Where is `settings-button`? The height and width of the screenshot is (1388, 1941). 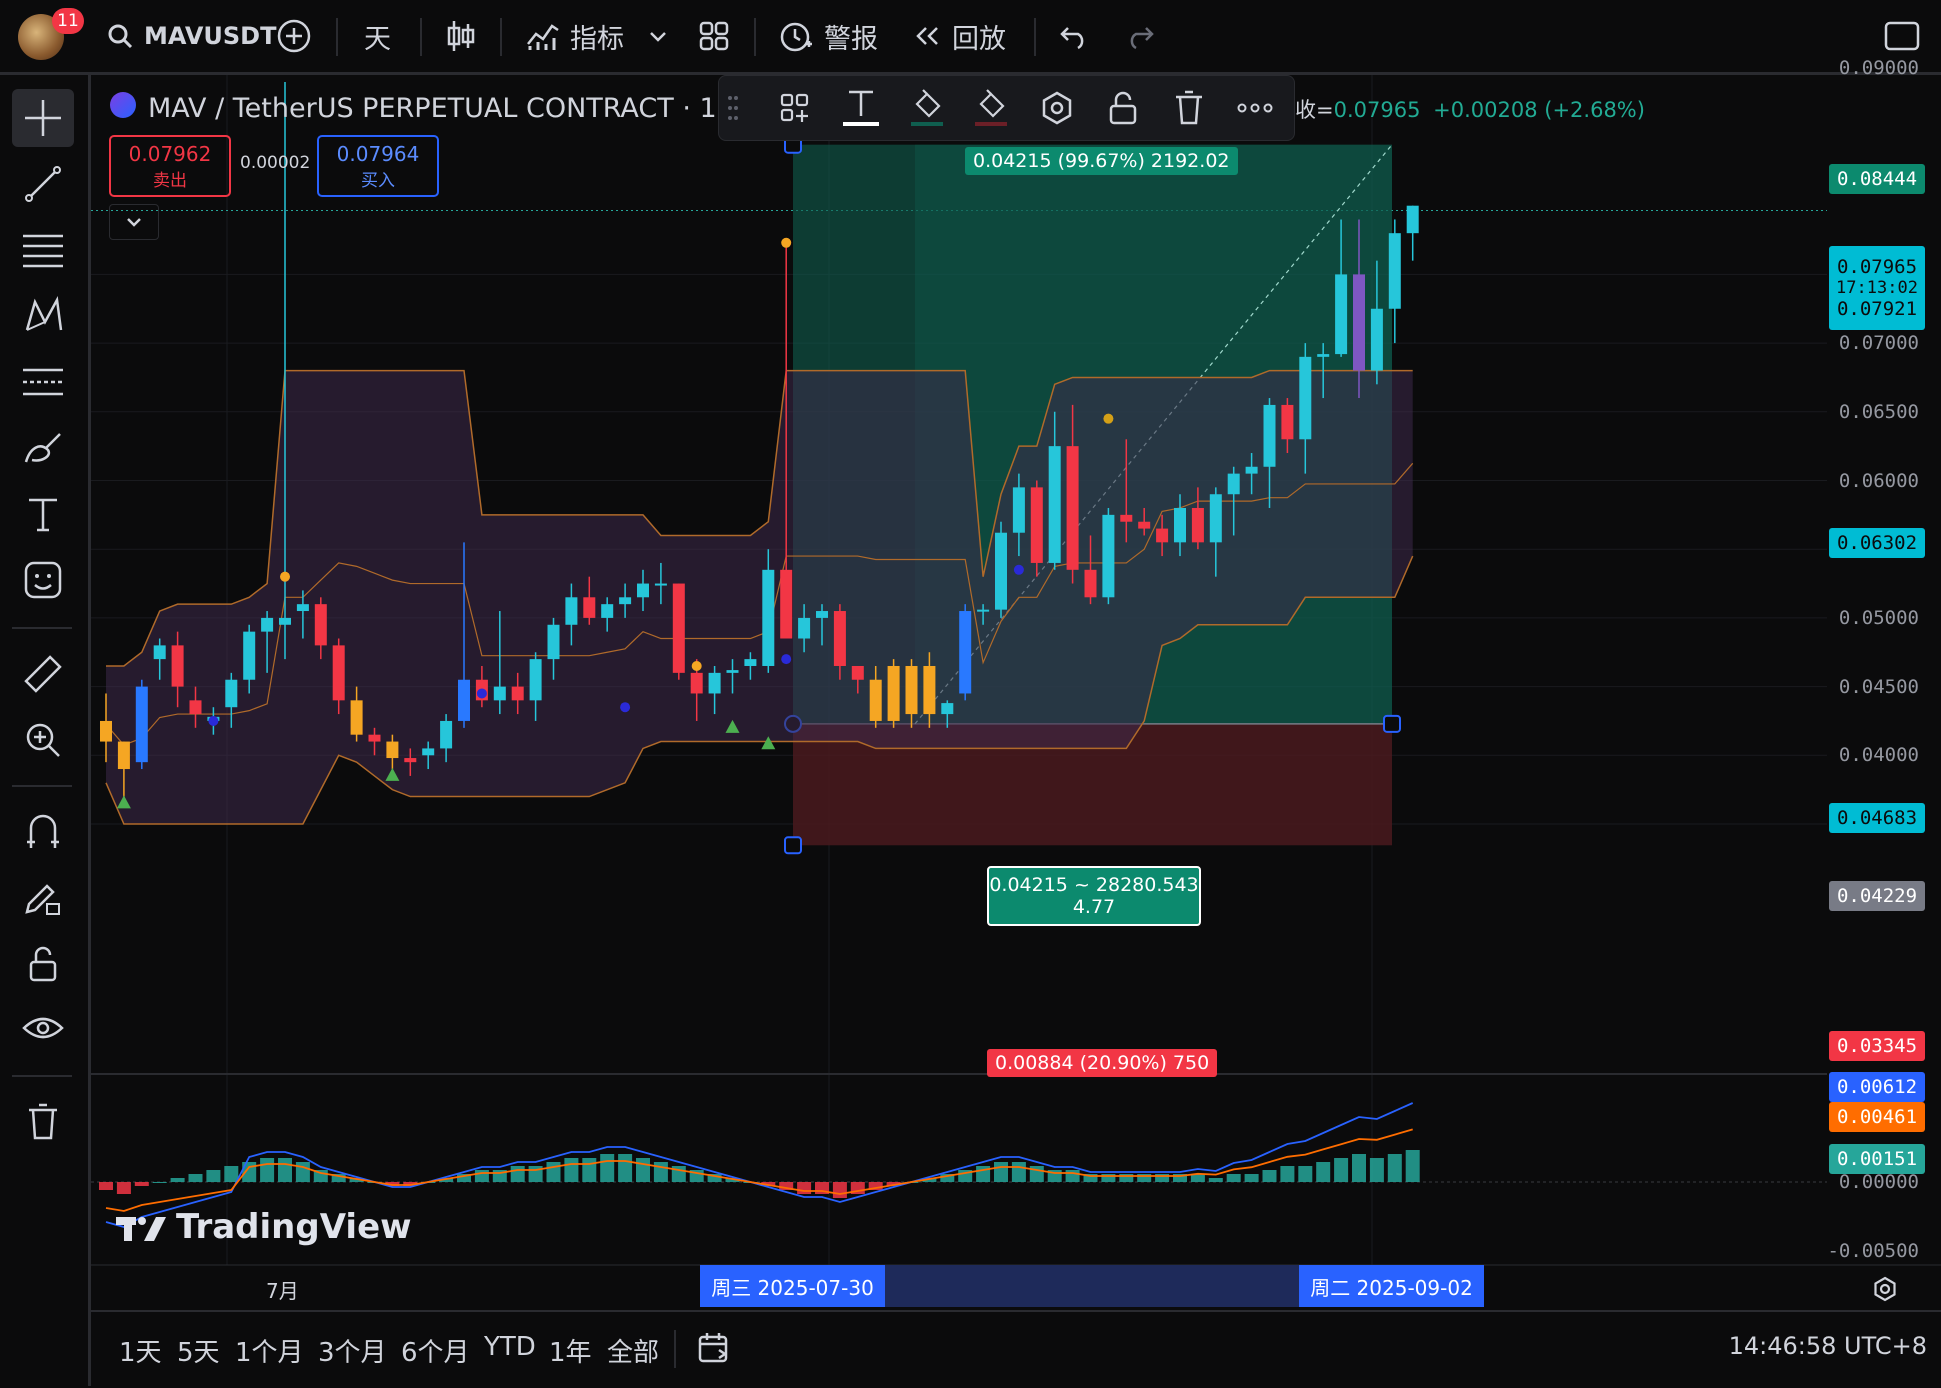 settings-button is located at coordinates (1057, 108).